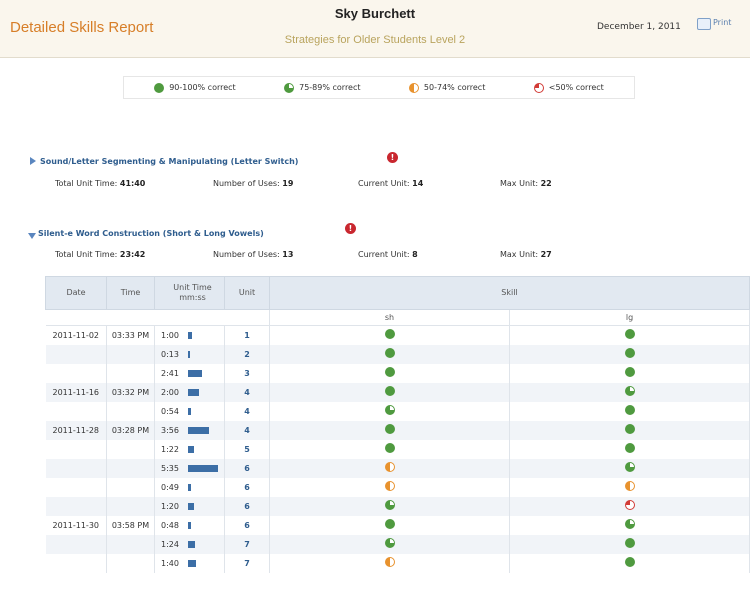 This screenshot has height=611, width=750. Describe the element at coordinates (189, 293) in the screenshot. I see `col-unit-time: Unit Time mm:ss` at that location.